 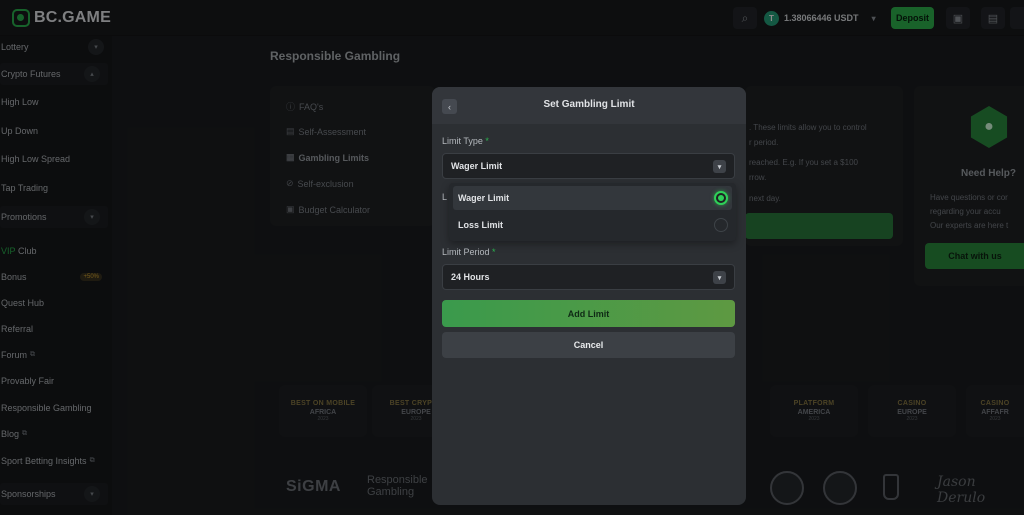 I want to click on radio-selected-icon, so click(x=721, y=198).